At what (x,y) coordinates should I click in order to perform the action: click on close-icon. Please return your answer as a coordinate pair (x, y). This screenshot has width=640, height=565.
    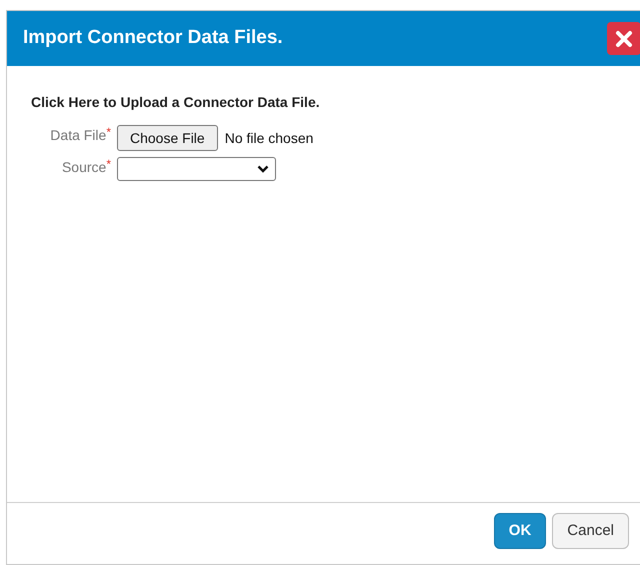
    Looking at the image, I should click on (624, 39).